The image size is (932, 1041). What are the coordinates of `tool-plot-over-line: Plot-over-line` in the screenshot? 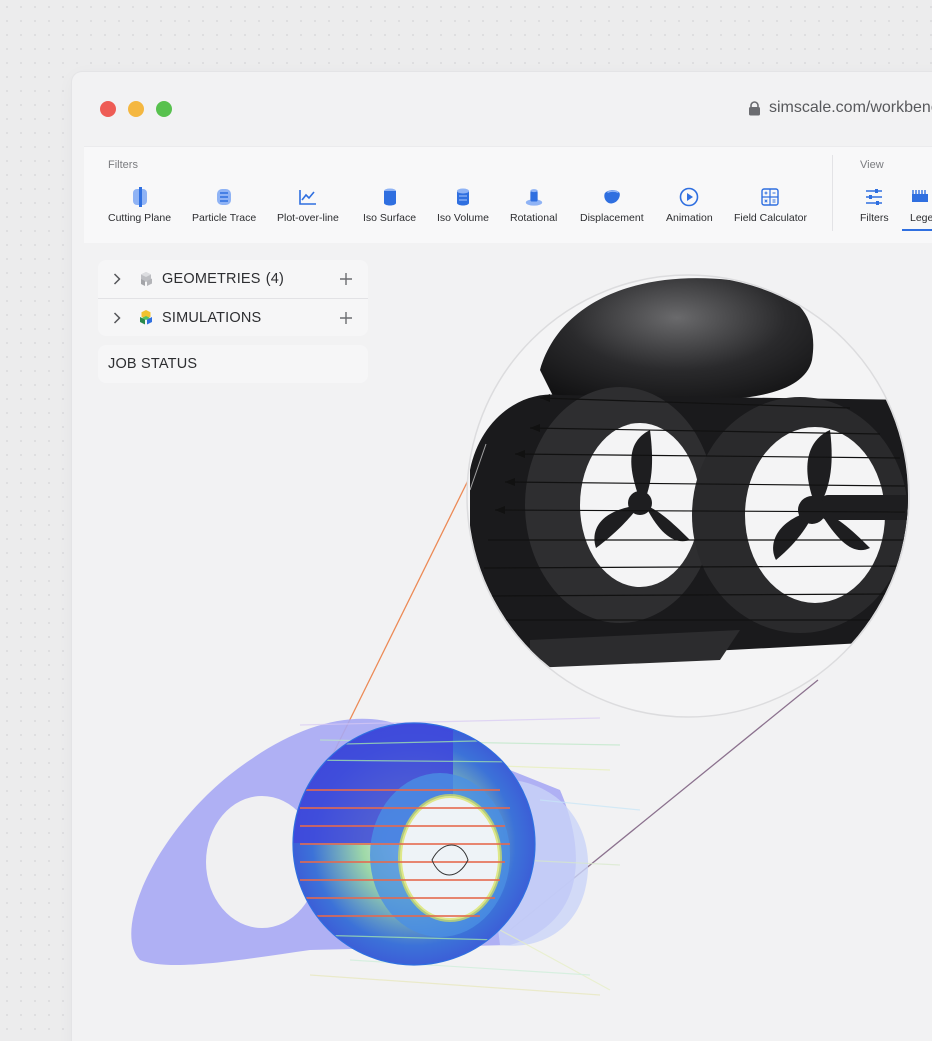 It's located at (308, 205).